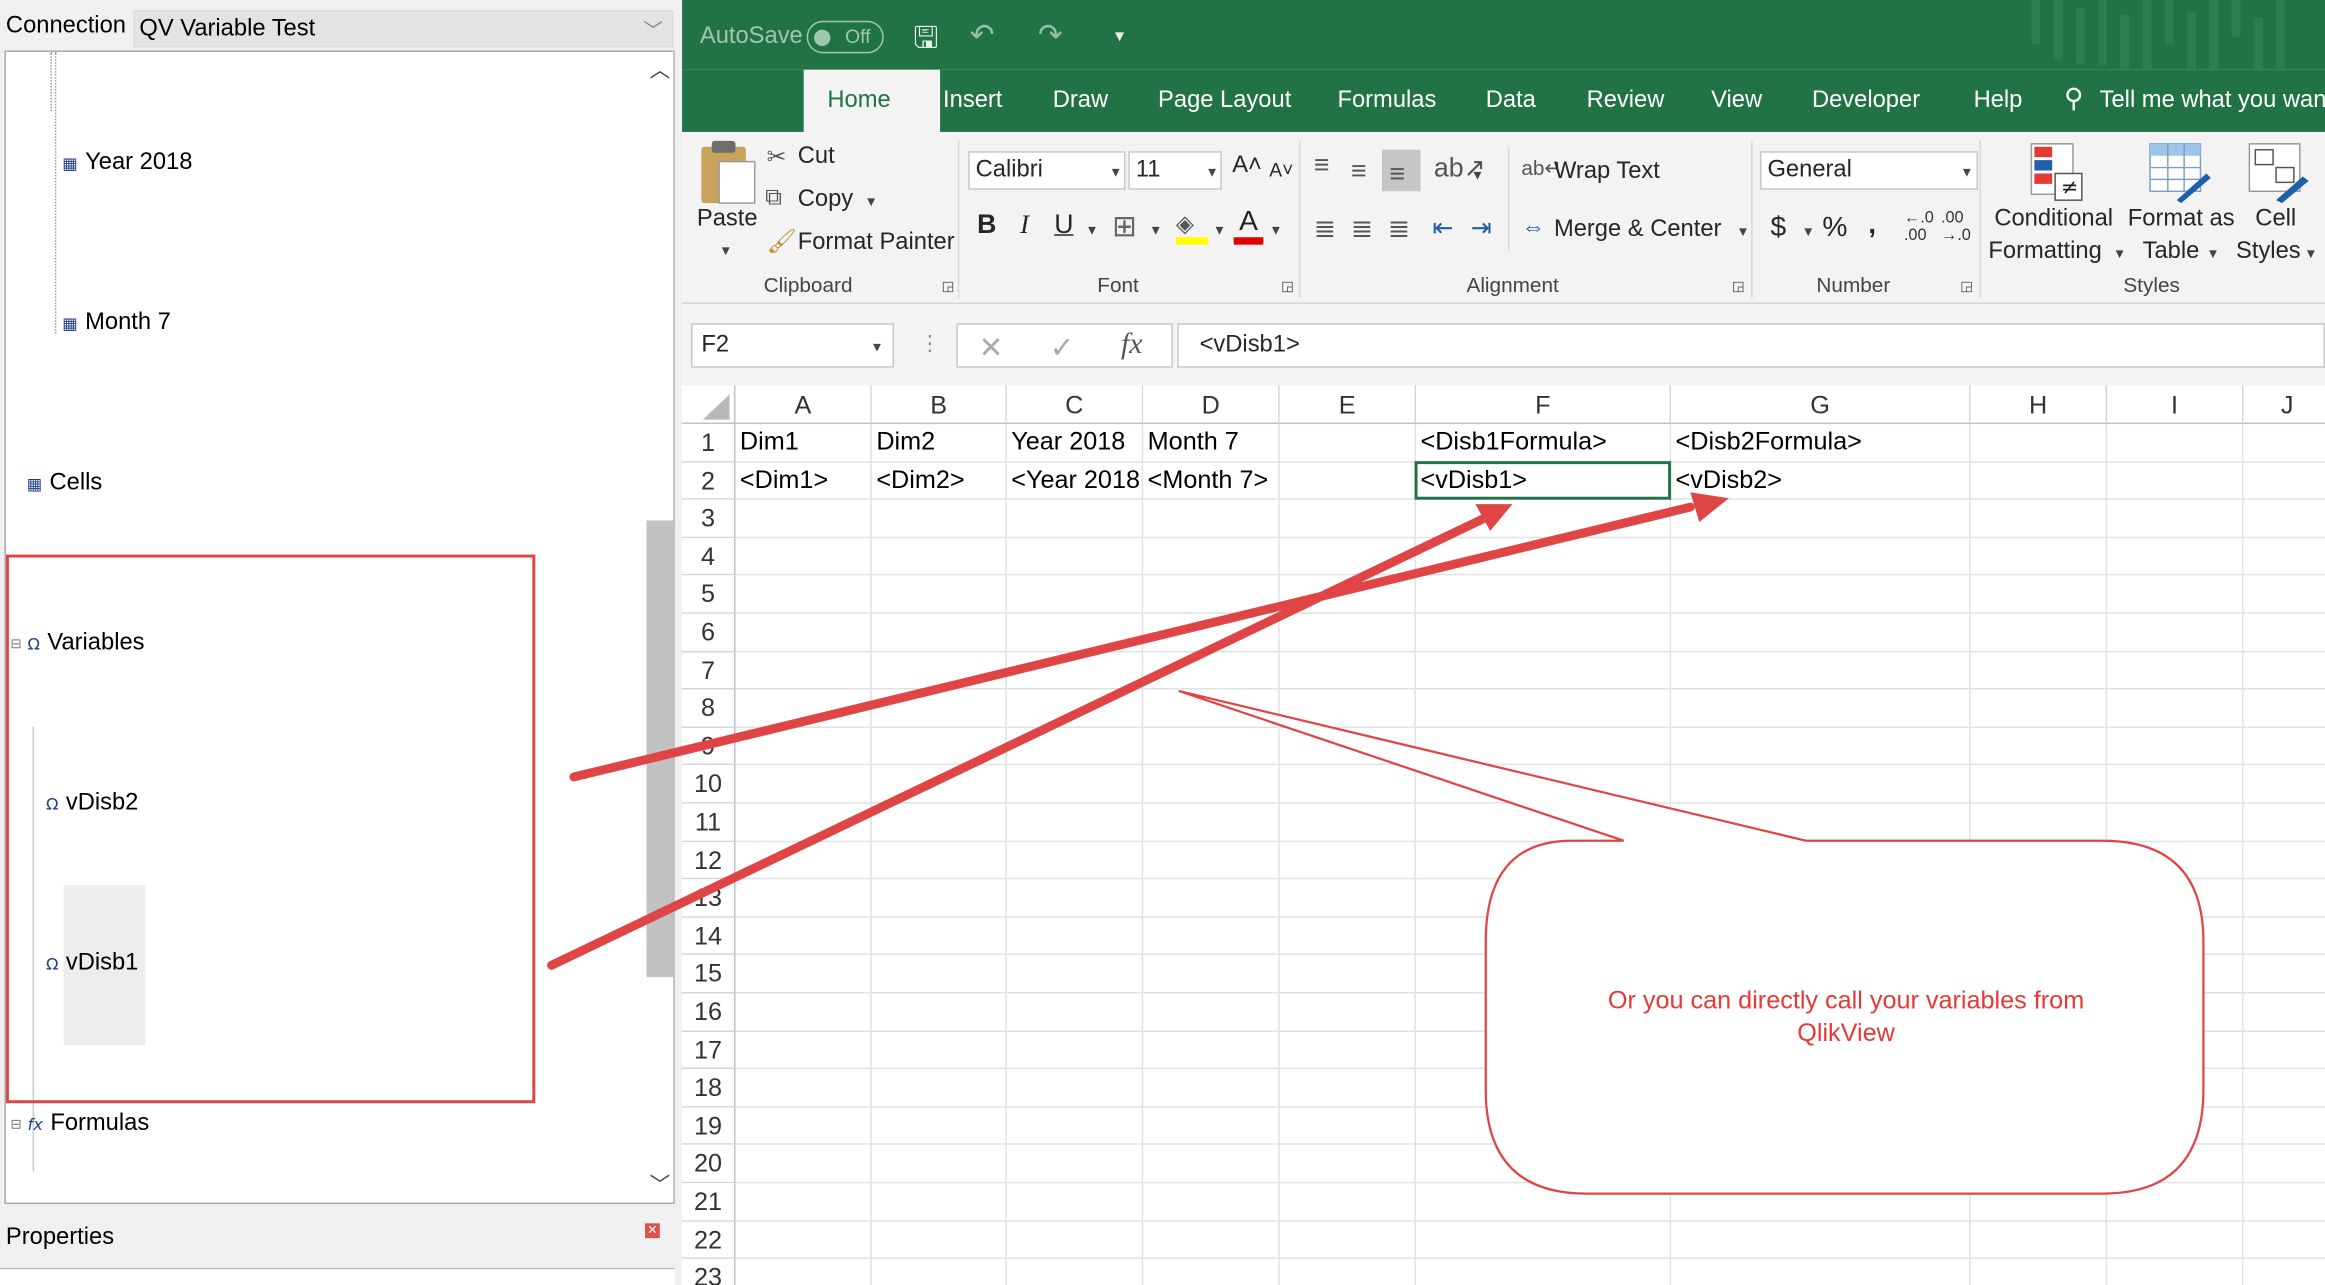 This screenshot has width=2325, height=1285. What do you see at coordinates (1637, 229) in the screenshot?
I see `merge-center-button: Merge & Center` at bounding box center [1637, 229].